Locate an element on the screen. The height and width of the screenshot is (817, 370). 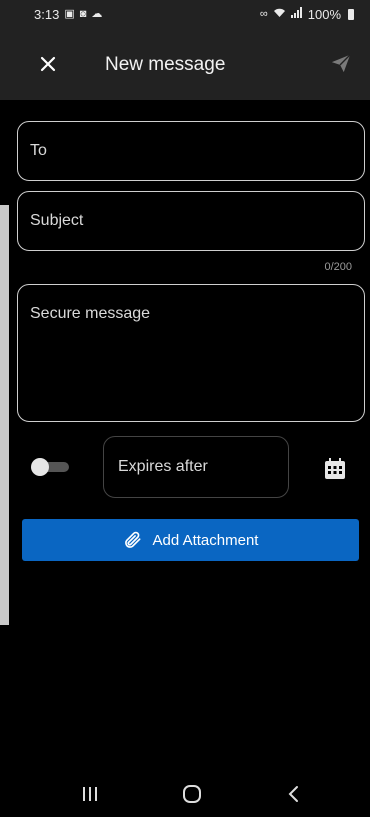
home-button is located at coordinates (192, 794).